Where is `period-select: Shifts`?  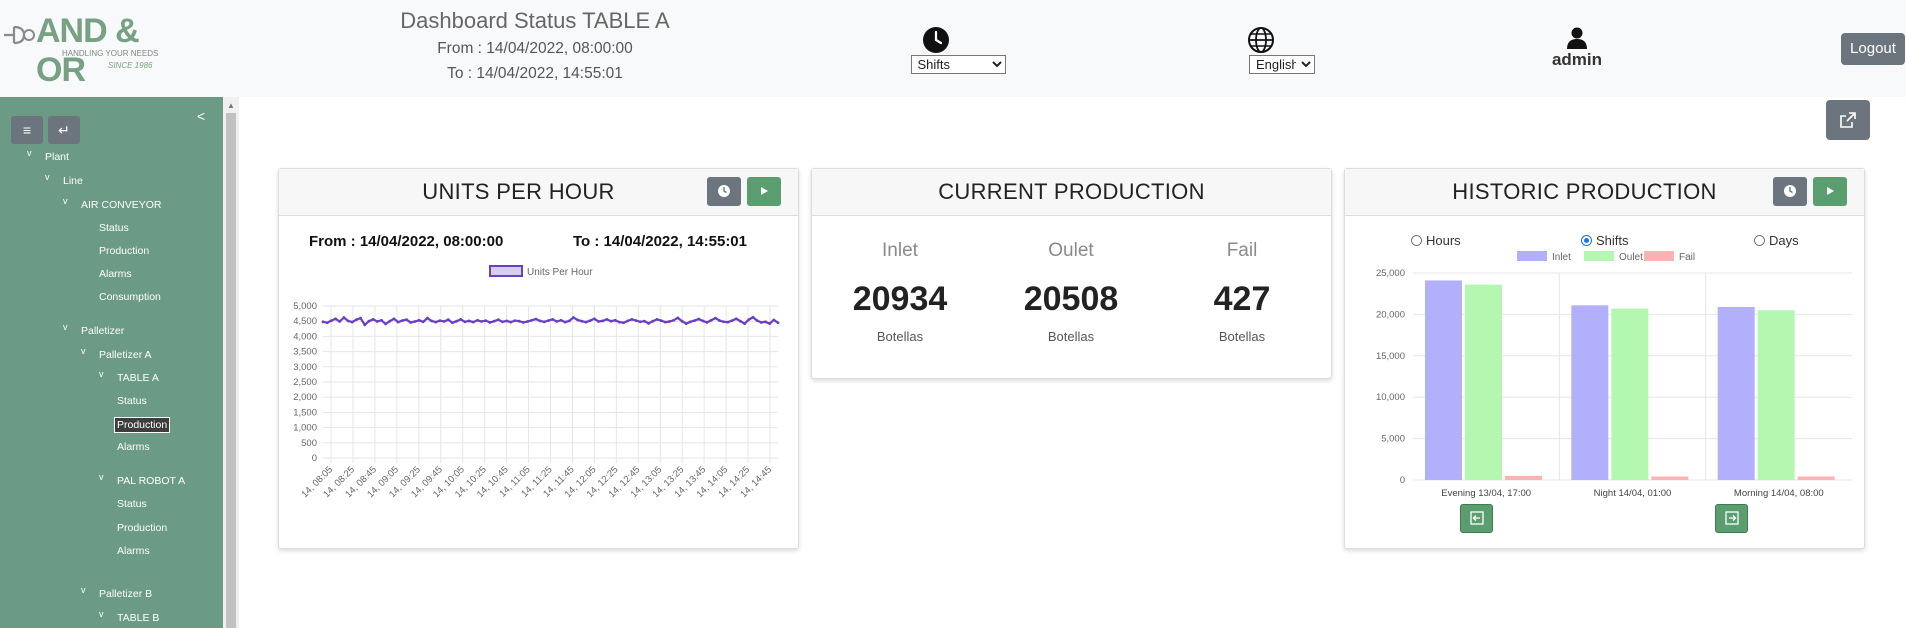
period-select: Shifts is located at coordinates (958, 64).